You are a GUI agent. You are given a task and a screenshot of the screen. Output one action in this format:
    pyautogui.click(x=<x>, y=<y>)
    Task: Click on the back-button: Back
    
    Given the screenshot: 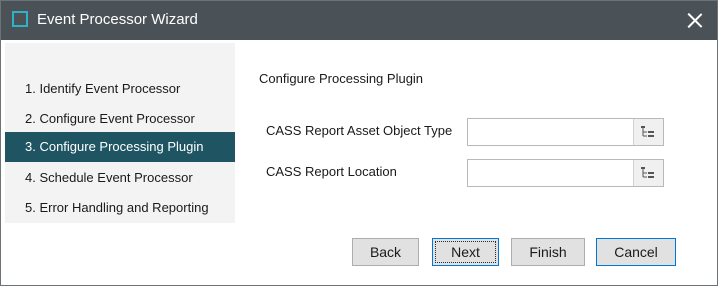 What is the action you would take?
    pyautogui.click(x=385, y=252)
    